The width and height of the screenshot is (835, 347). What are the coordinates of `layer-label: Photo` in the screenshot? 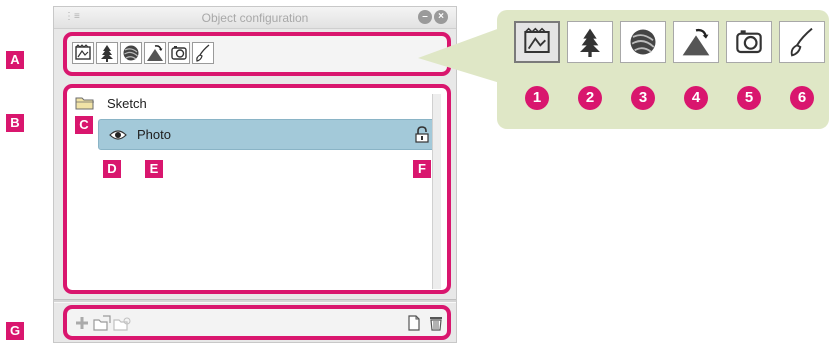 It's located at (154, 134).